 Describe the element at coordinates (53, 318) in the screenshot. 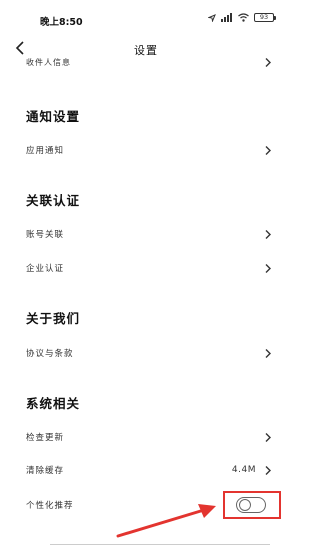

I see `section-title-about: 关于我们` at that location.